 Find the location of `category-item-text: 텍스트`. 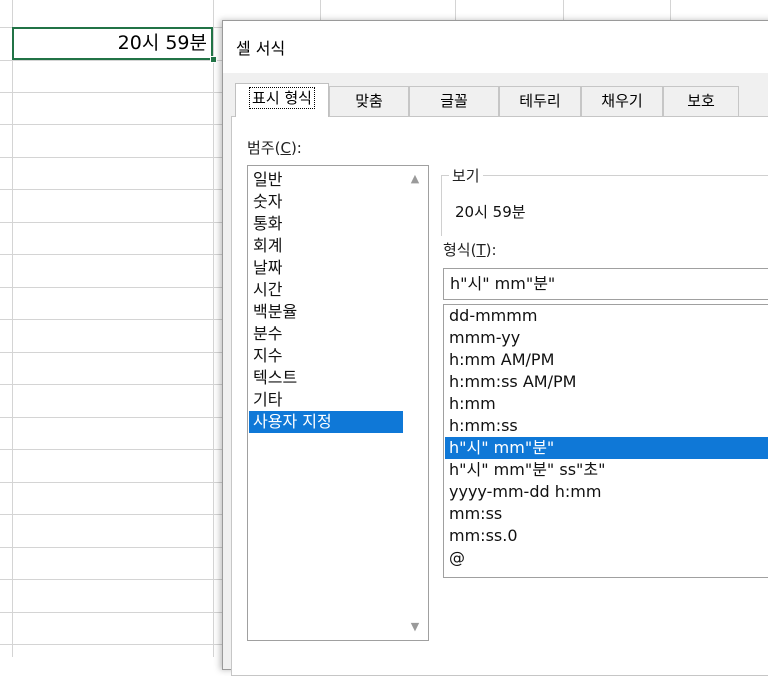

category-item-text: 텍스트 is located at coordinates (326, 378).